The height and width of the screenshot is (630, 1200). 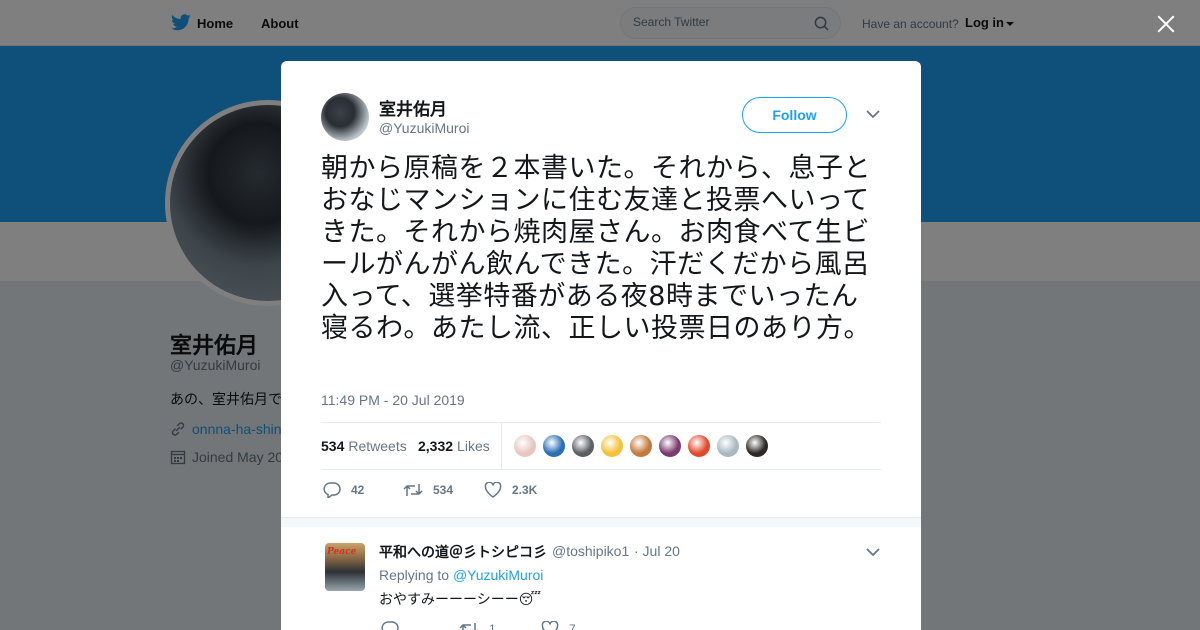 I want to click on like-count: 2.3K, so click(x=525, y=490).